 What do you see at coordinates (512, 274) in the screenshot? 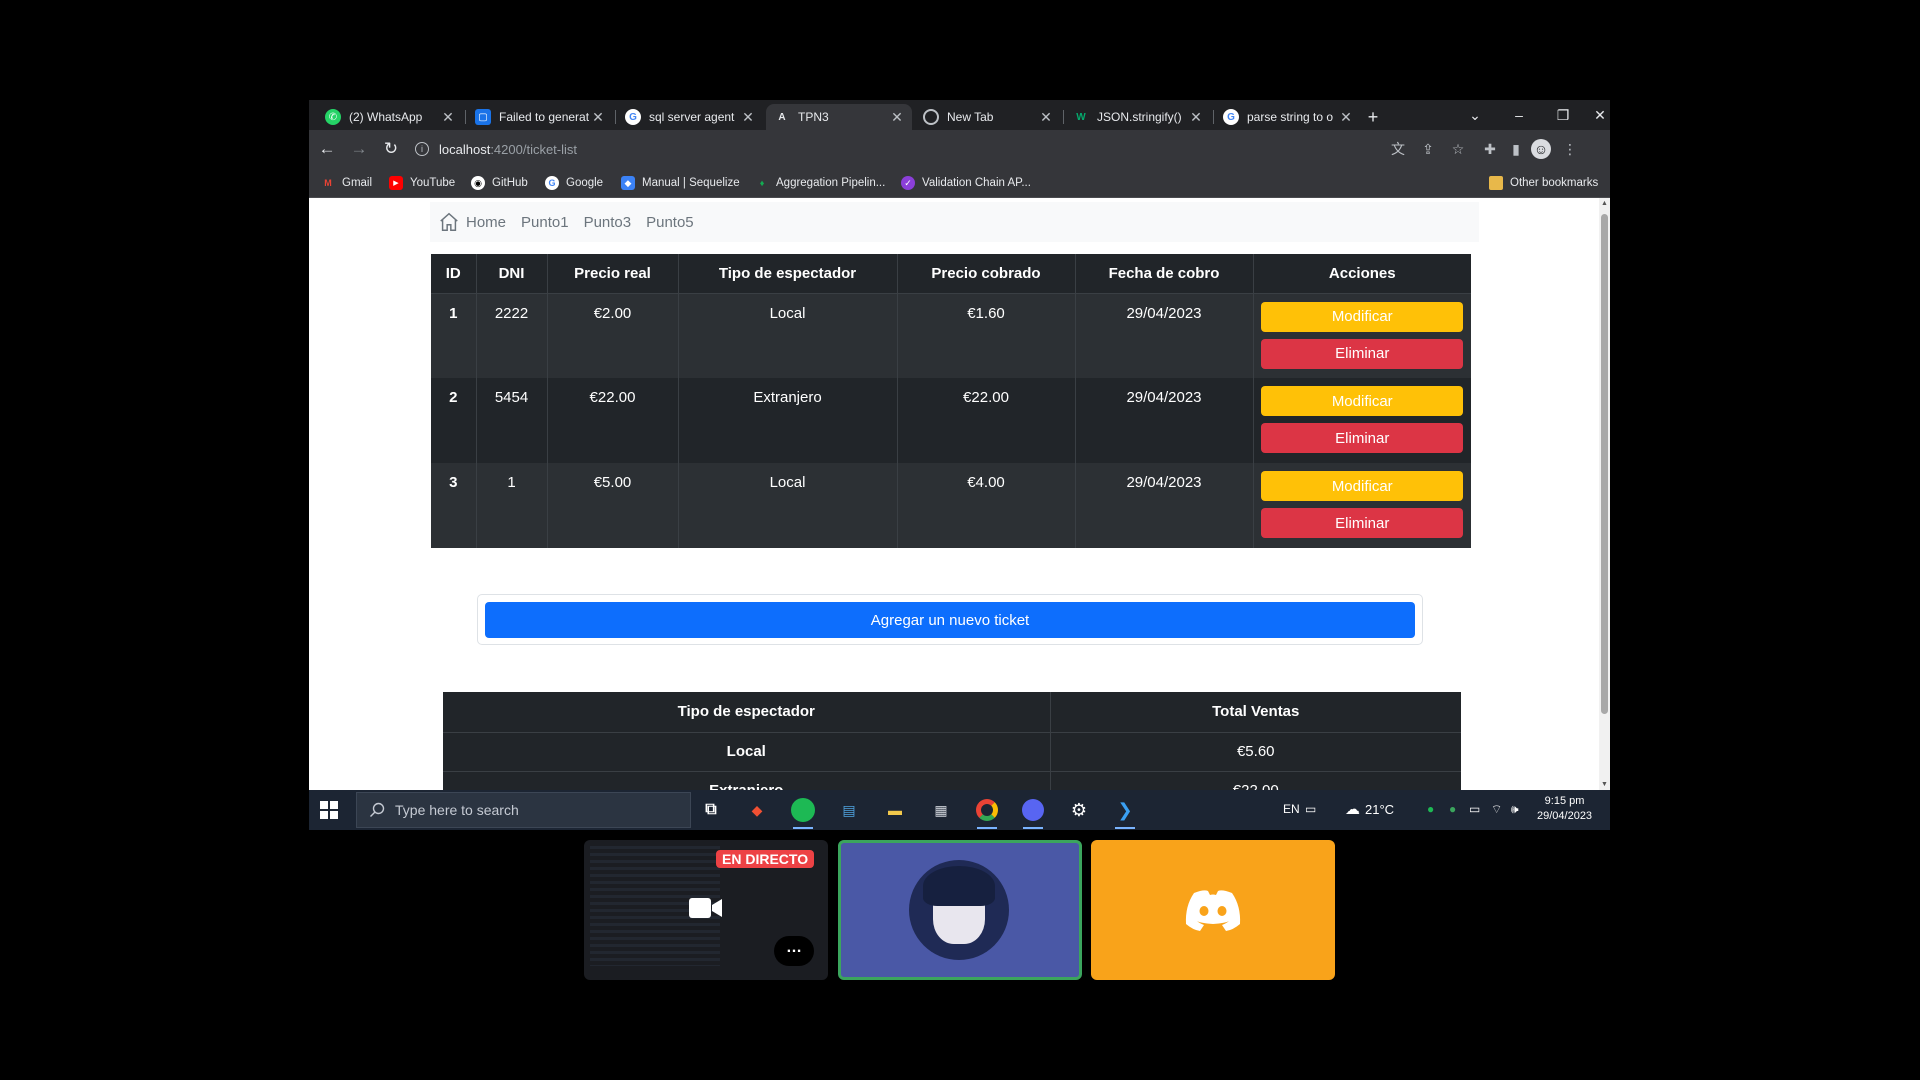
I see `column-header: DNI` at bounding box center [512, 274].